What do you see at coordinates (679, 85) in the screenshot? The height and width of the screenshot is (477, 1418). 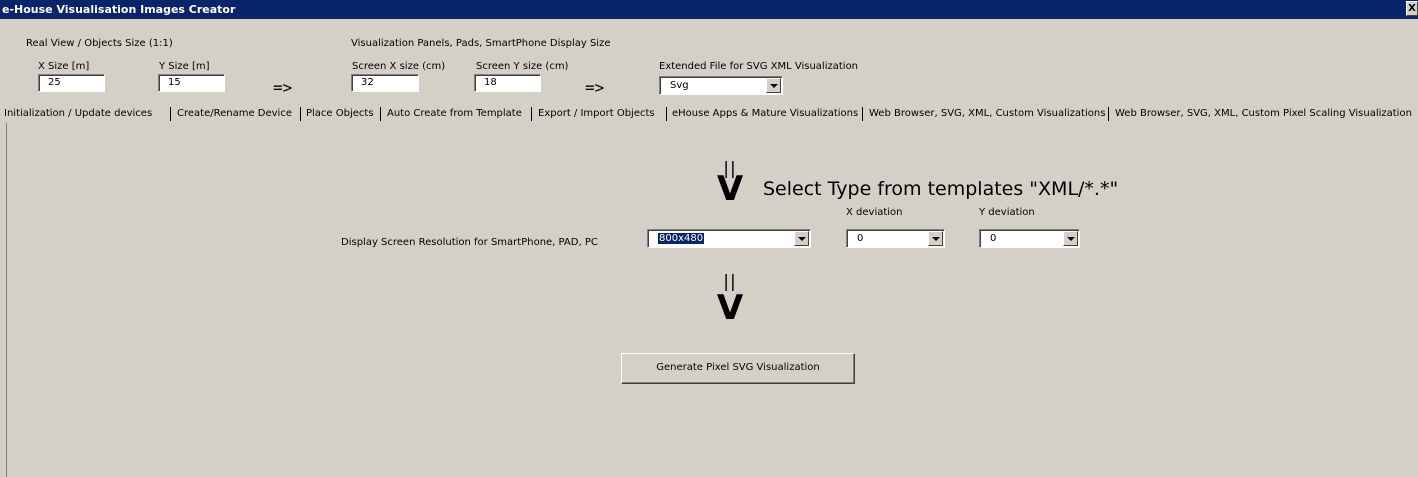 I see `extended-file-value: Svg` at bounding box center [679, 85].